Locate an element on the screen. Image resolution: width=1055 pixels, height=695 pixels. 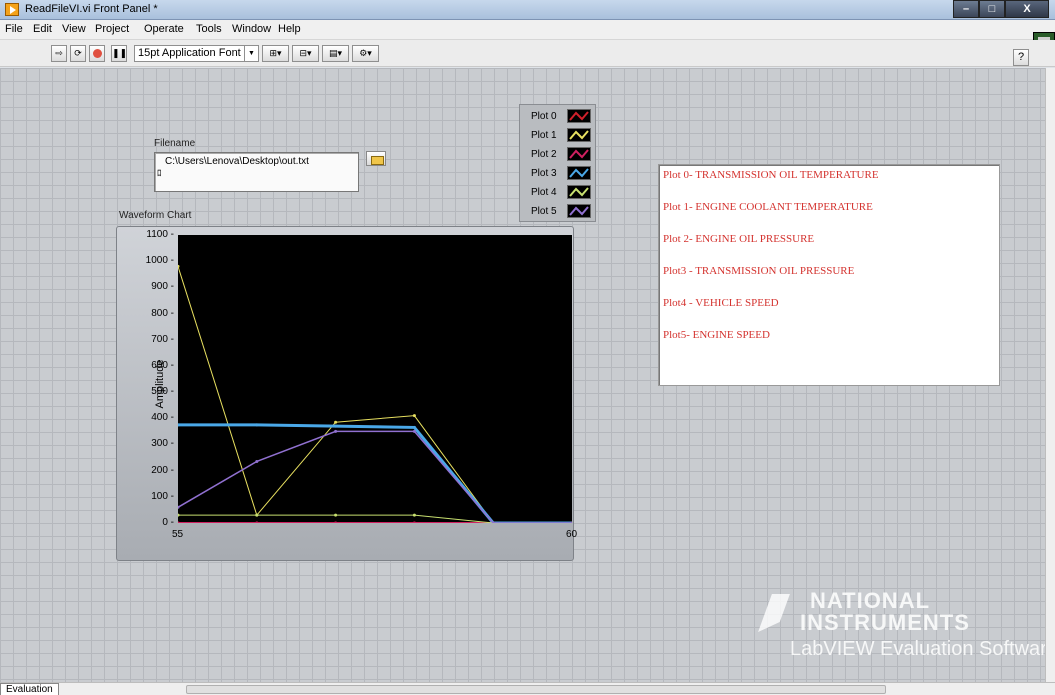
browse-folder-icon is located at coordinates (376, 158).